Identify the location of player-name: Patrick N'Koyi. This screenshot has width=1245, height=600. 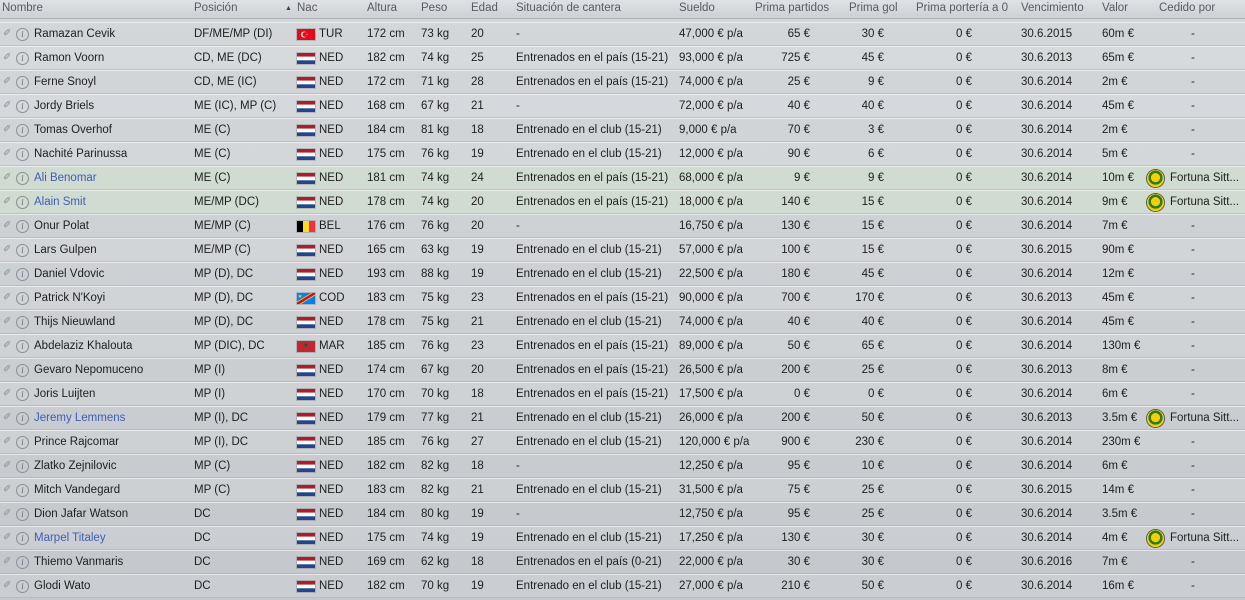
(69, 298).